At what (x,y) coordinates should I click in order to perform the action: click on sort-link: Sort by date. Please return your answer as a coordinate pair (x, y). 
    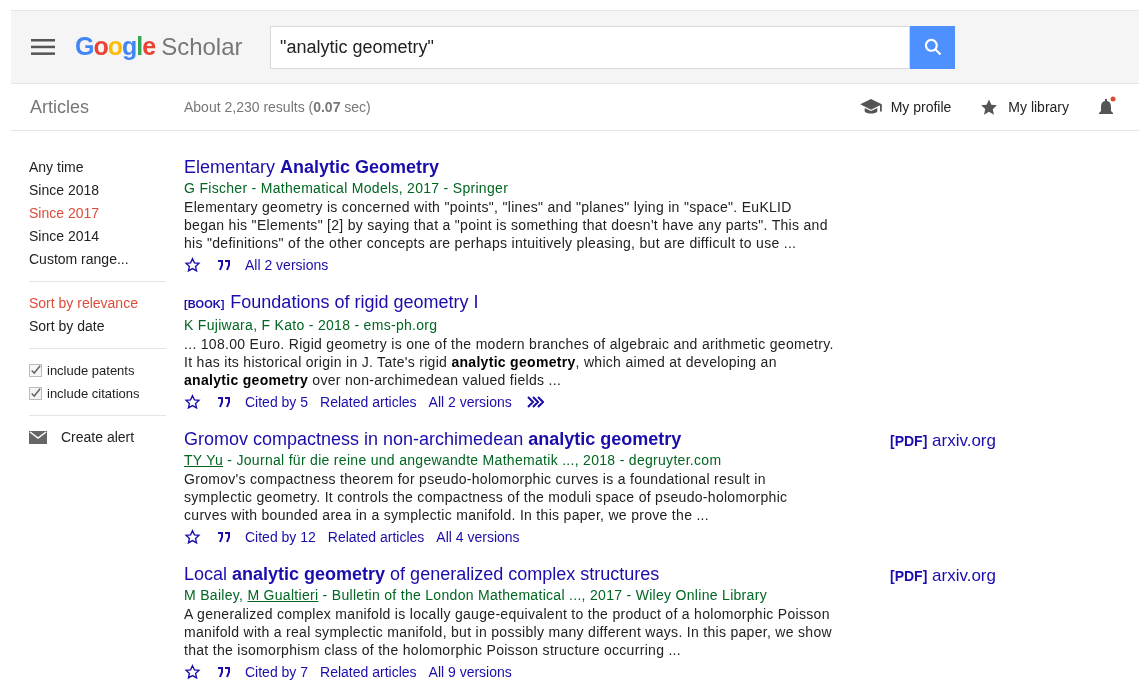
    Looking at the image, I should click on (97, 326).